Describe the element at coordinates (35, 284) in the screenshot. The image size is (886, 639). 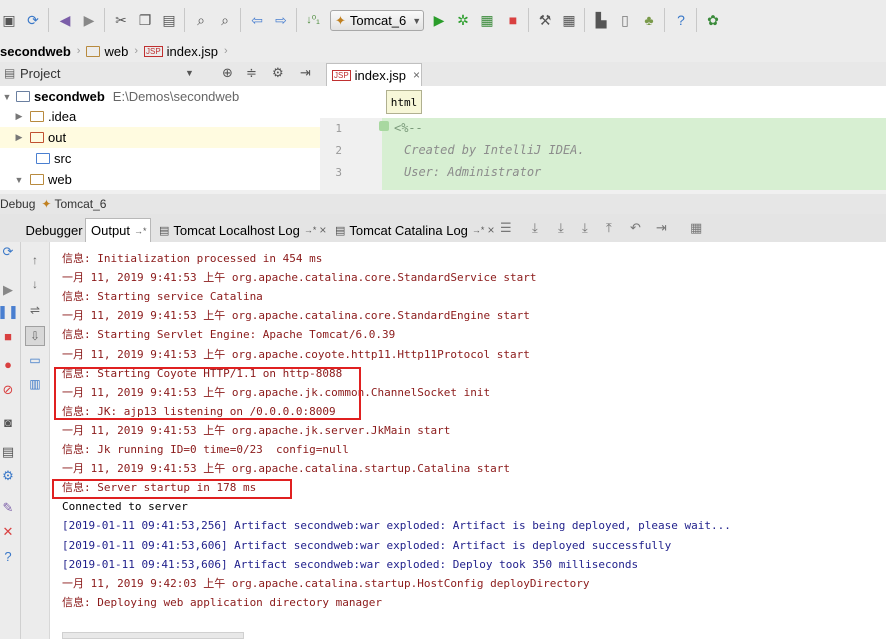
I see `arrow-down-icon: ↓` at that location.